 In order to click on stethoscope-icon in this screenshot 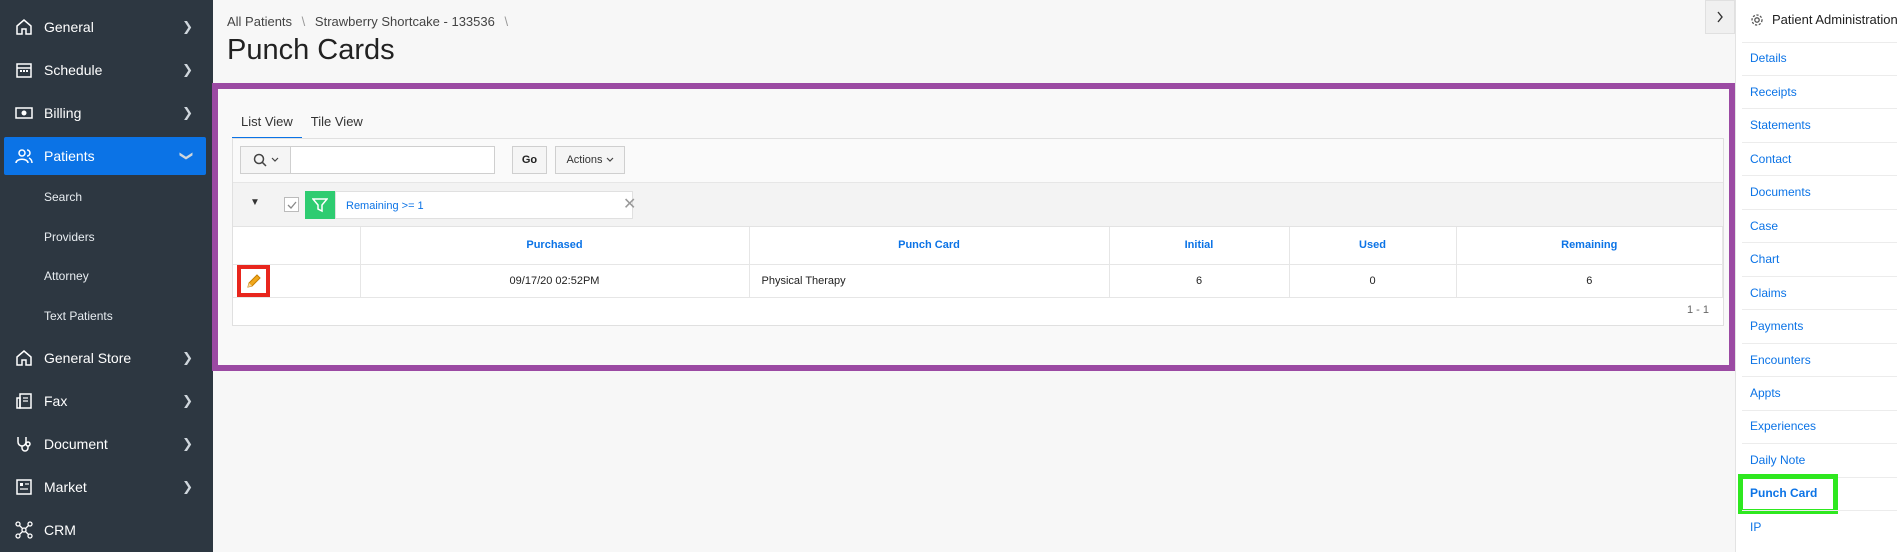, I will do `click(24, 444)`.